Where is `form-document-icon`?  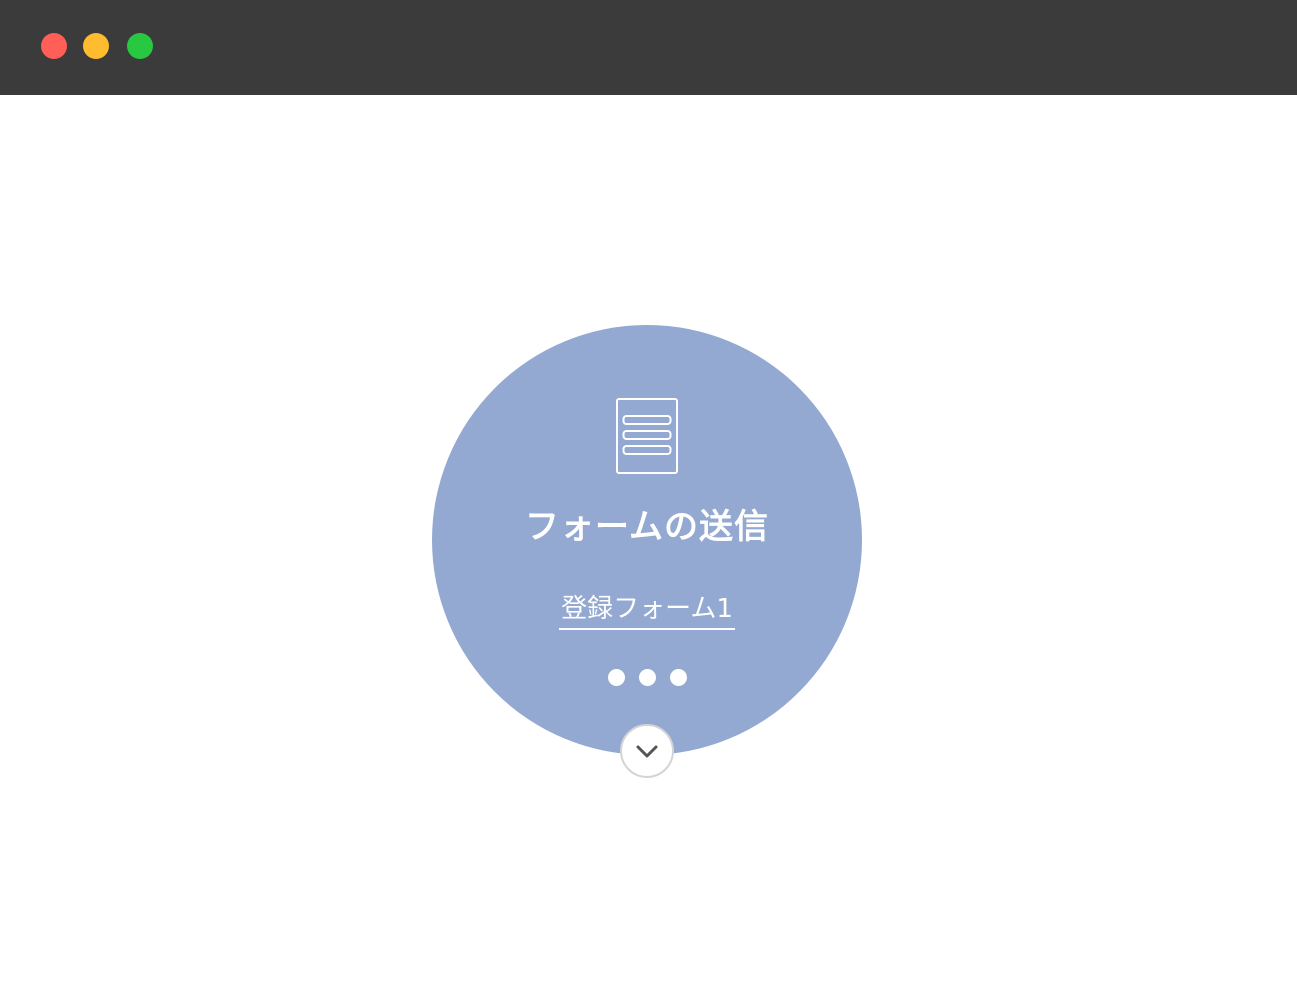
form-document-icon is located at coordinates (647, 436).